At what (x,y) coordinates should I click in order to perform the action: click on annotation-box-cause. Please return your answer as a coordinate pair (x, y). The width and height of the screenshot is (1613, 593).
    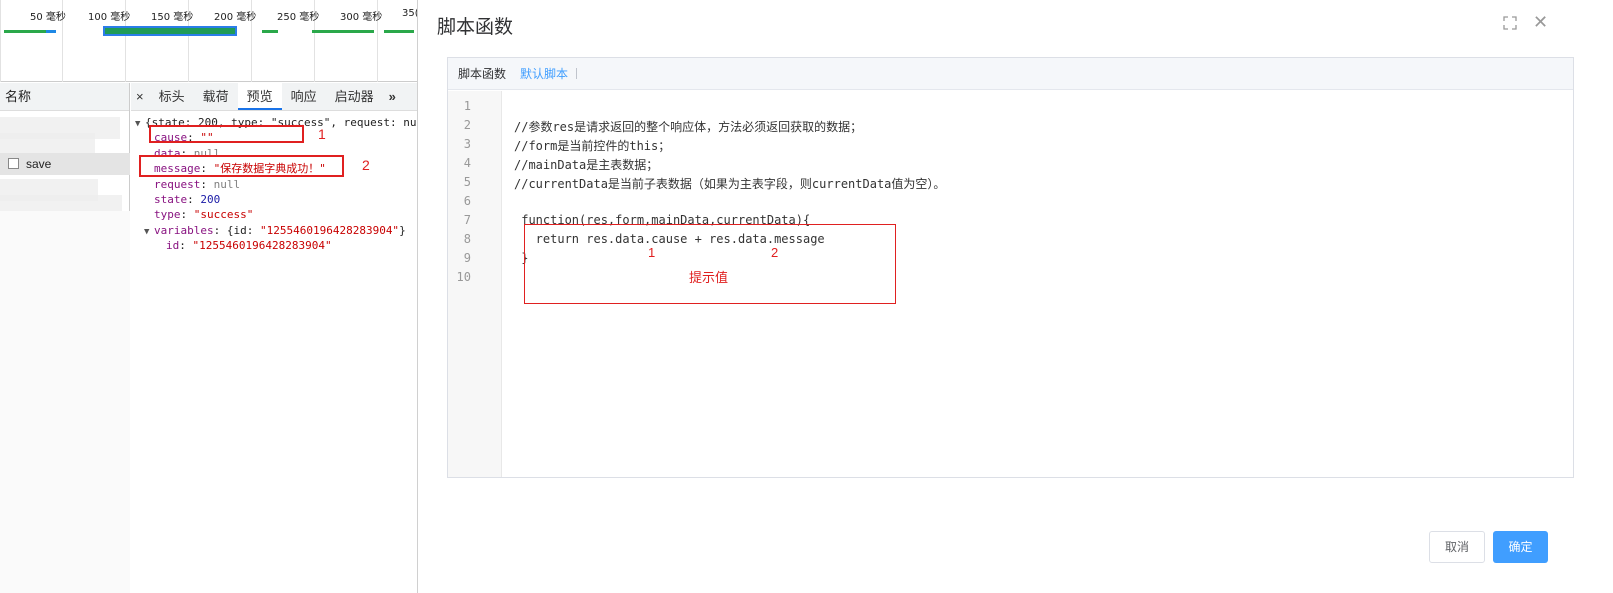
    Looking at the image, I should click on (226, 134).